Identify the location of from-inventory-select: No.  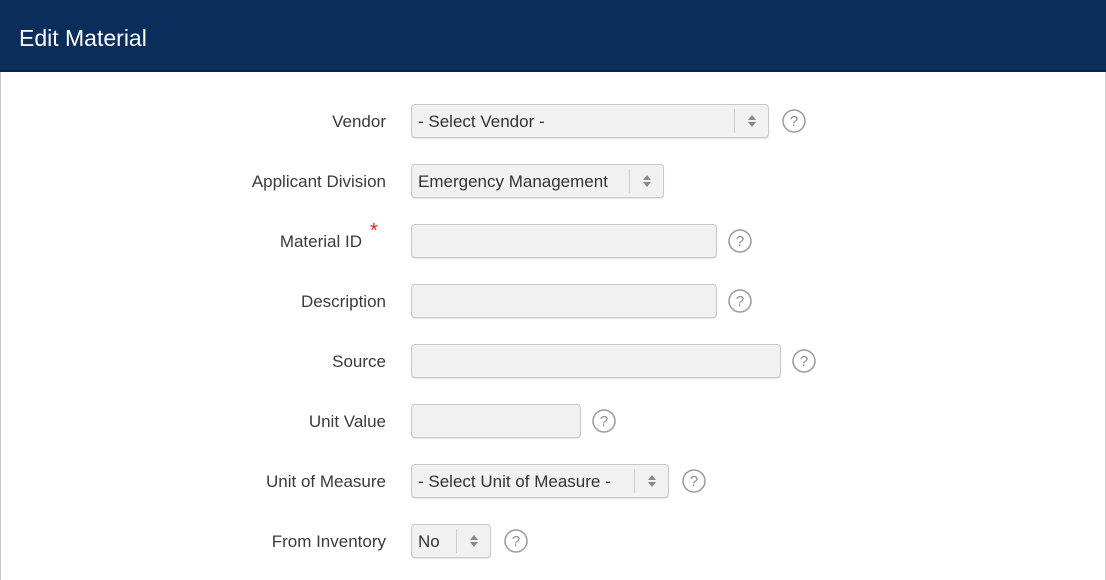
(451, 541).